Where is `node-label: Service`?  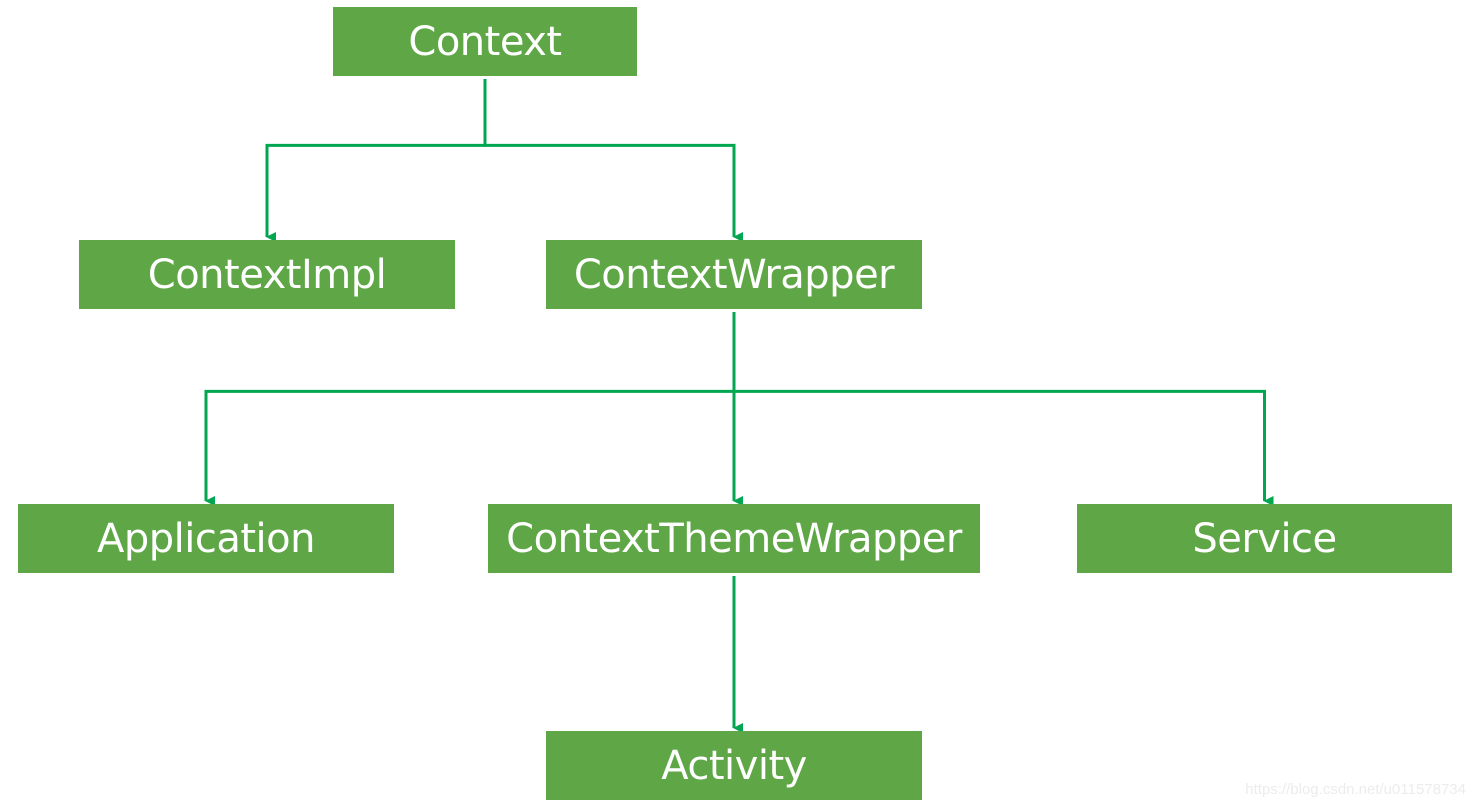
node-label: Service is located at coordinates (1264, 538).